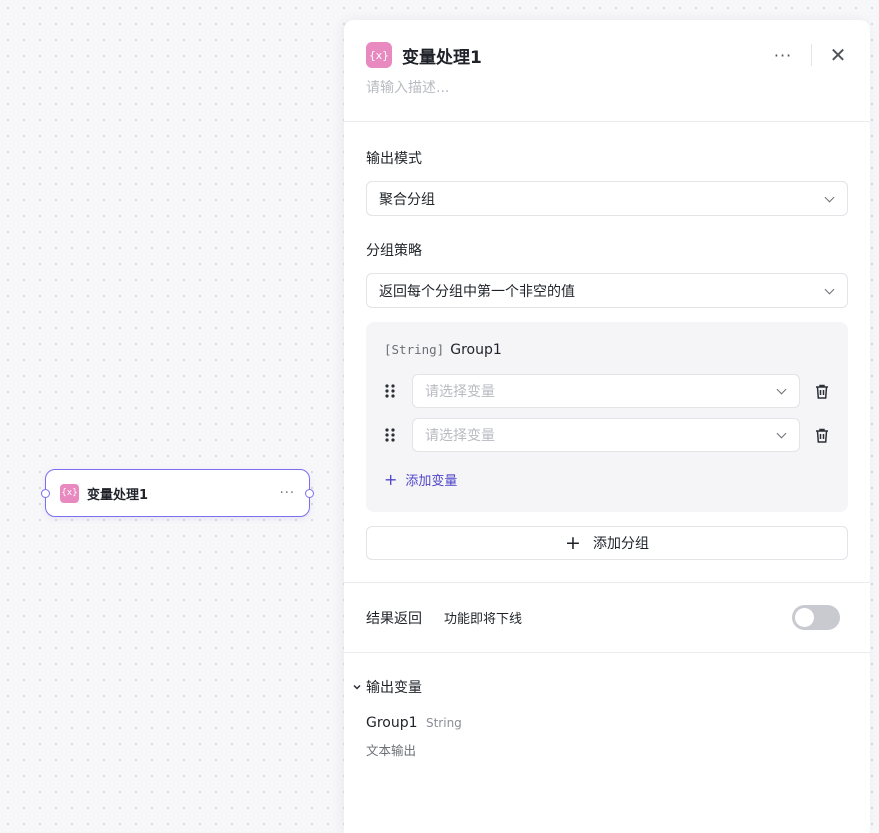 This screenshot has height=833, width=879. I want to click on result-return-label: 结果返回, so click(394, 618).